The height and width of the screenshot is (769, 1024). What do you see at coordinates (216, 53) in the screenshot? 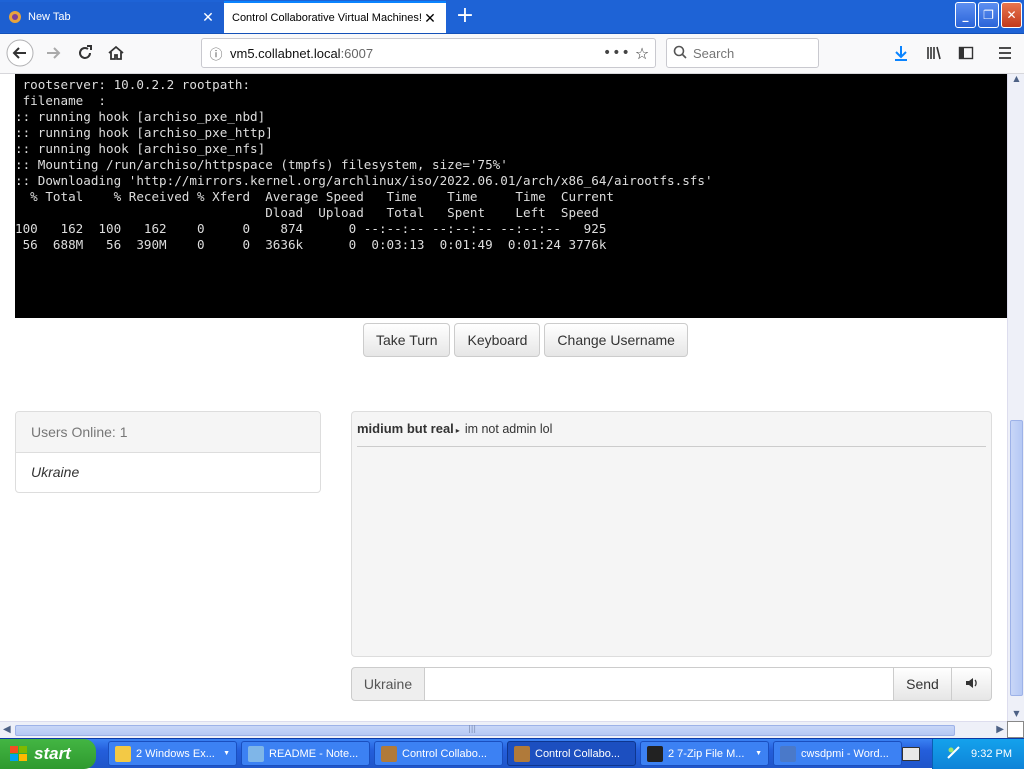
I see `site-info-icon: ⓘ` at bounding box center [216, 53].